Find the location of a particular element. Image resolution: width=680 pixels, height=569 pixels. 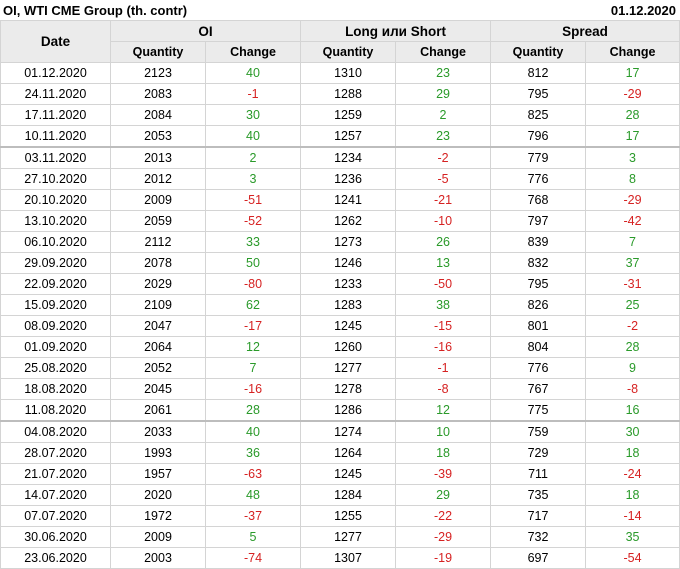

table-row: 04.08.2020 2033 40 1274 10 759 30 is located at coordinates (340, 431).